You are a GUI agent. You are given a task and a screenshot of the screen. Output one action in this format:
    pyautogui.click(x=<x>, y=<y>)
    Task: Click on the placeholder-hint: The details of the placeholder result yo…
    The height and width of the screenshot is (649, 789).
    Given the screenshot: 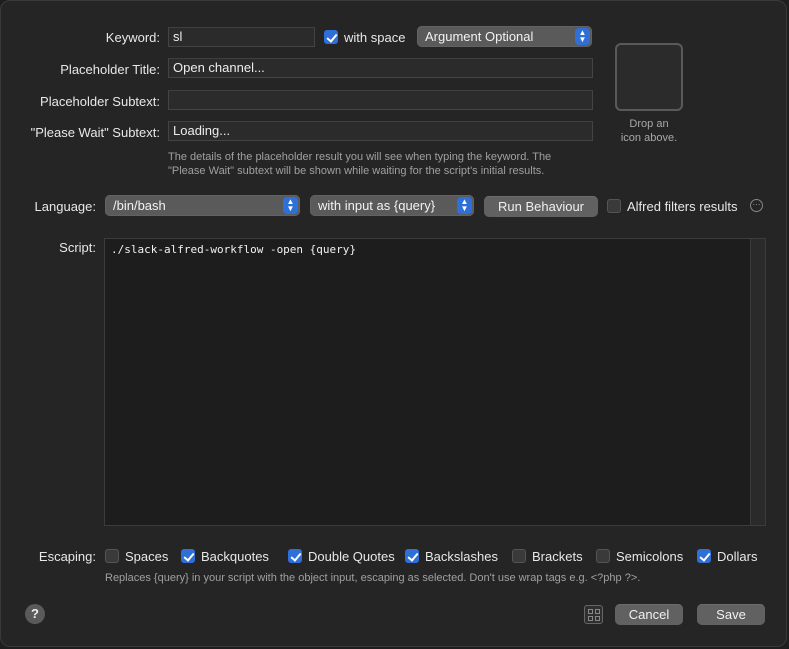 What is the action you would take?
    pyautogui.click(x=383, y=164)
    